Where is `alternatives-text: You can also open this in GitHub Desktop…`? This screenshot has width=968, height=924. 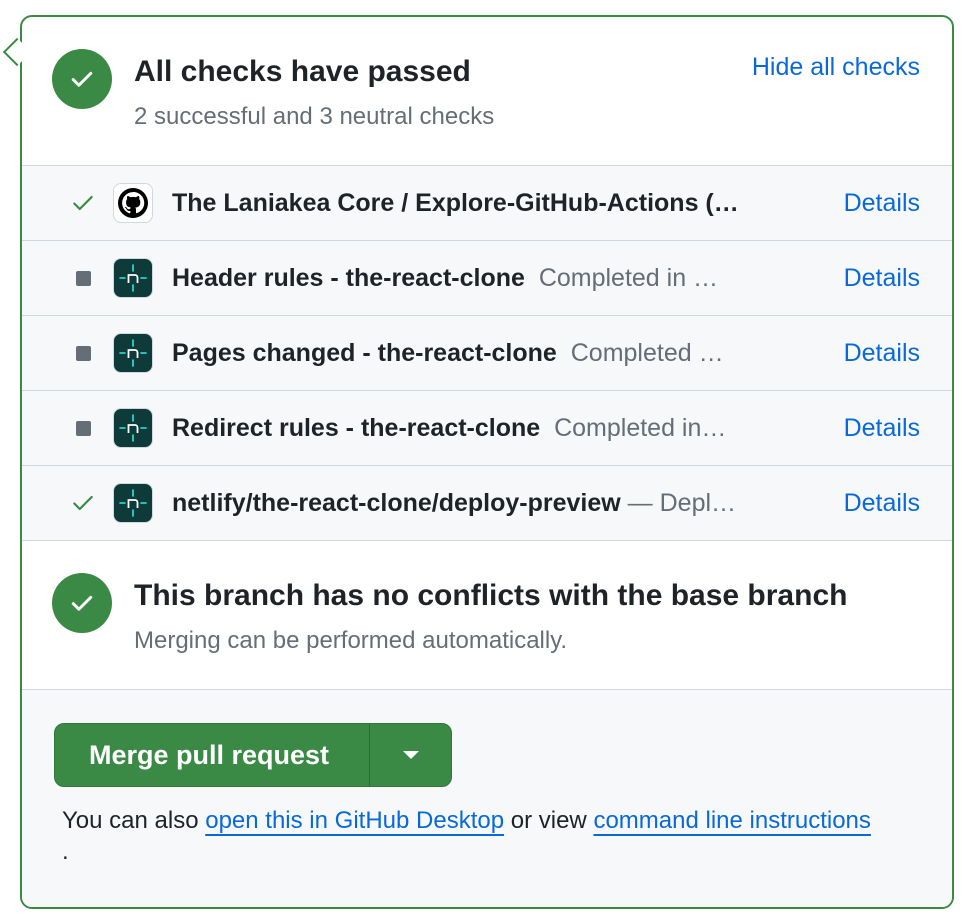 alternatives-text: You can also open this in GitHub Desktop… is located at coordinates (466, 820).